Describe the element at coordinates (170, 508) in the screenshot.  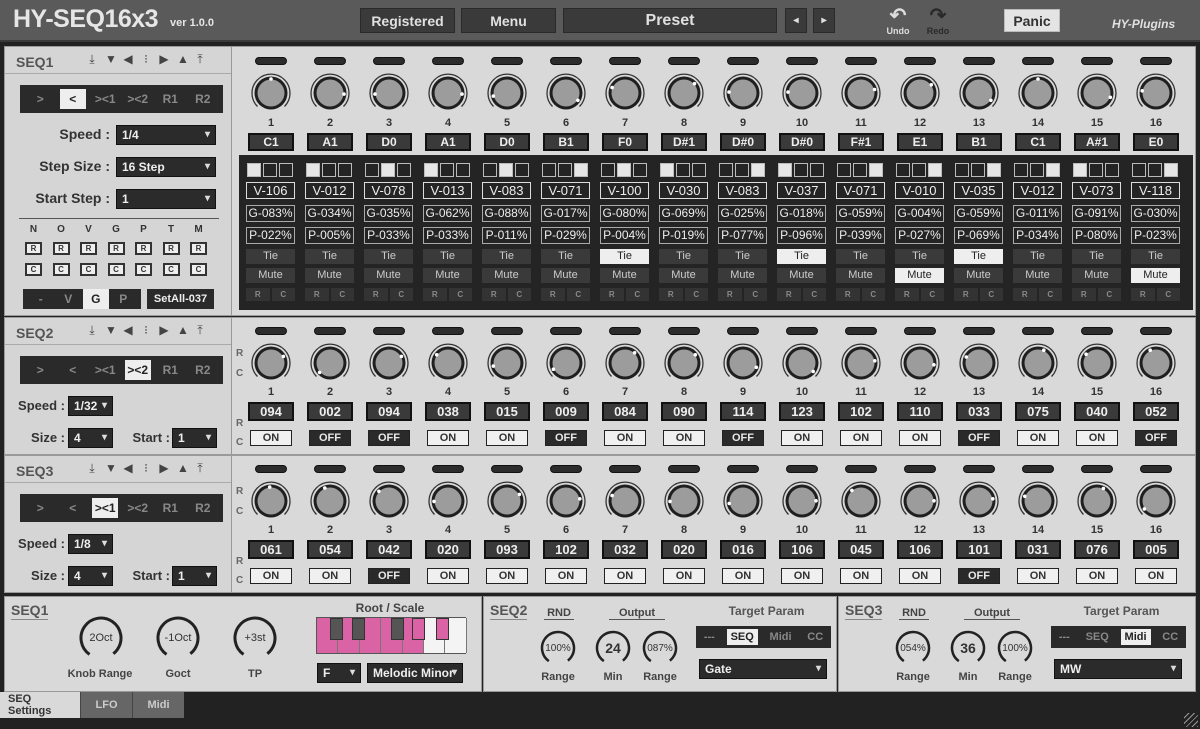
I see `direction-option: R1` at that location.